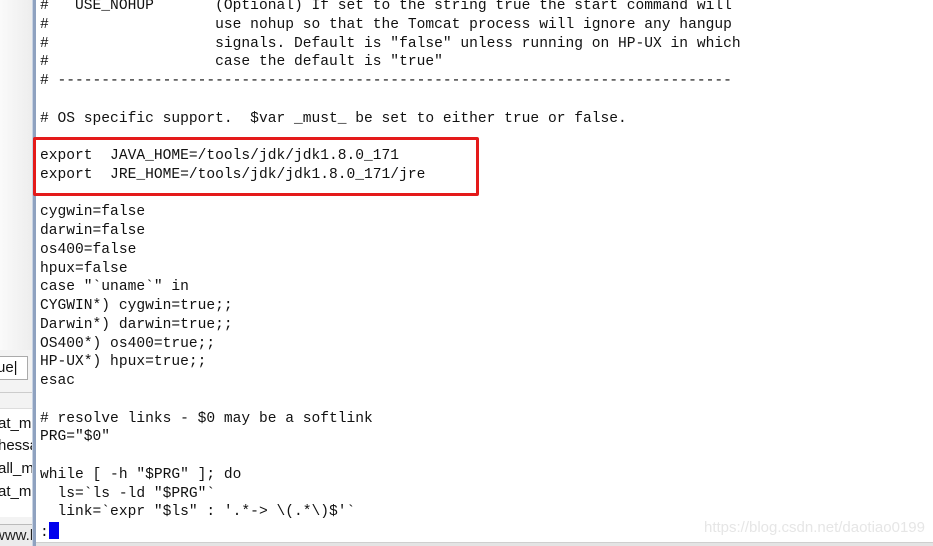 This screenshot has height=546, width=933. What do you see at coordinates (16, 535) in the screenshot?
I see `status-bar: www.k` at bounding box center [16, 535].